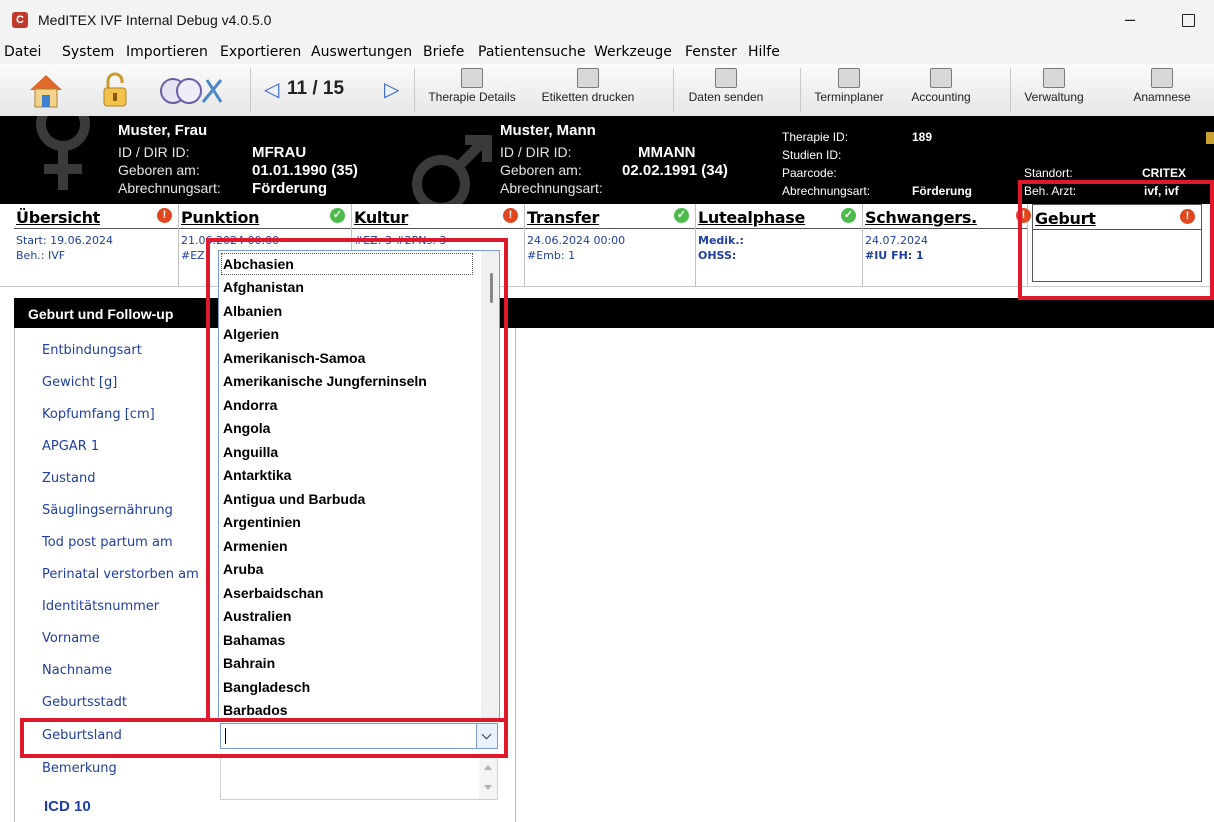  Describe the element at coordinates (294, 499) in the screenshot. I see `list-item: Antigua und Barbuda` at that location.